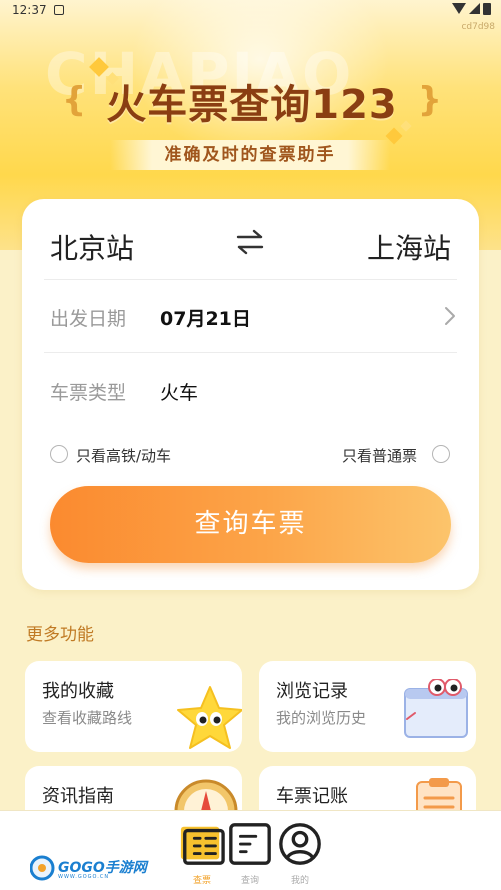 The width and height of the screenshot is (501, 890). What do you see at coordinates (367, 706) in the screenshot?
I see `feature-history: 浏览记录 我的浏览历史` at bounding box center [367, 706].